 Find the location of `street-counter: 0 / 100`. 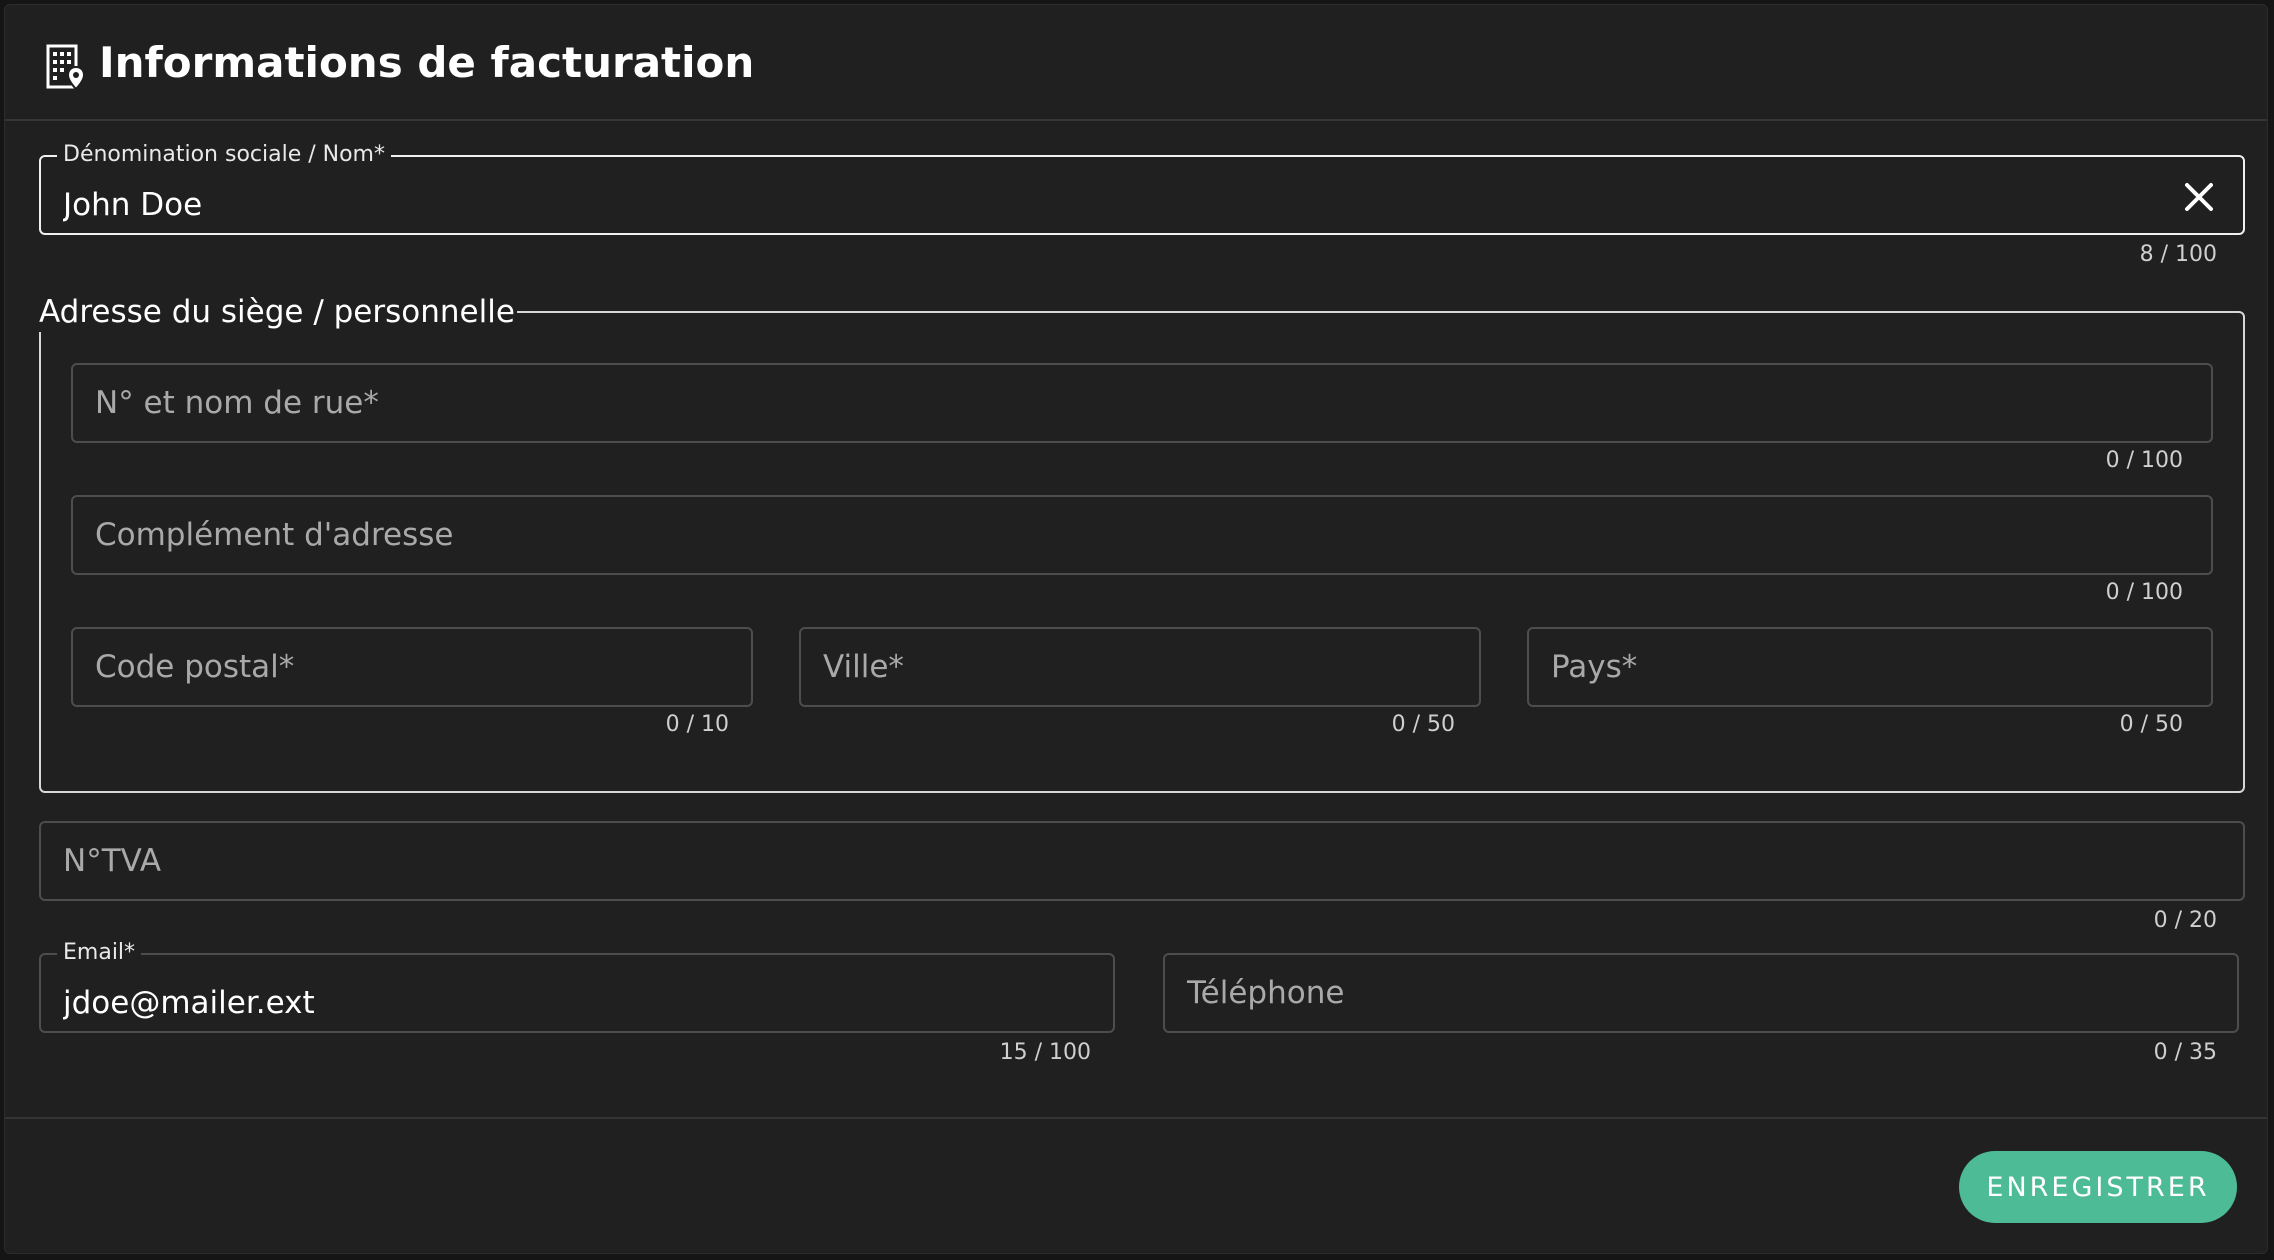

street-counter: 0 / 100 is located at coordinates (2144, 460).